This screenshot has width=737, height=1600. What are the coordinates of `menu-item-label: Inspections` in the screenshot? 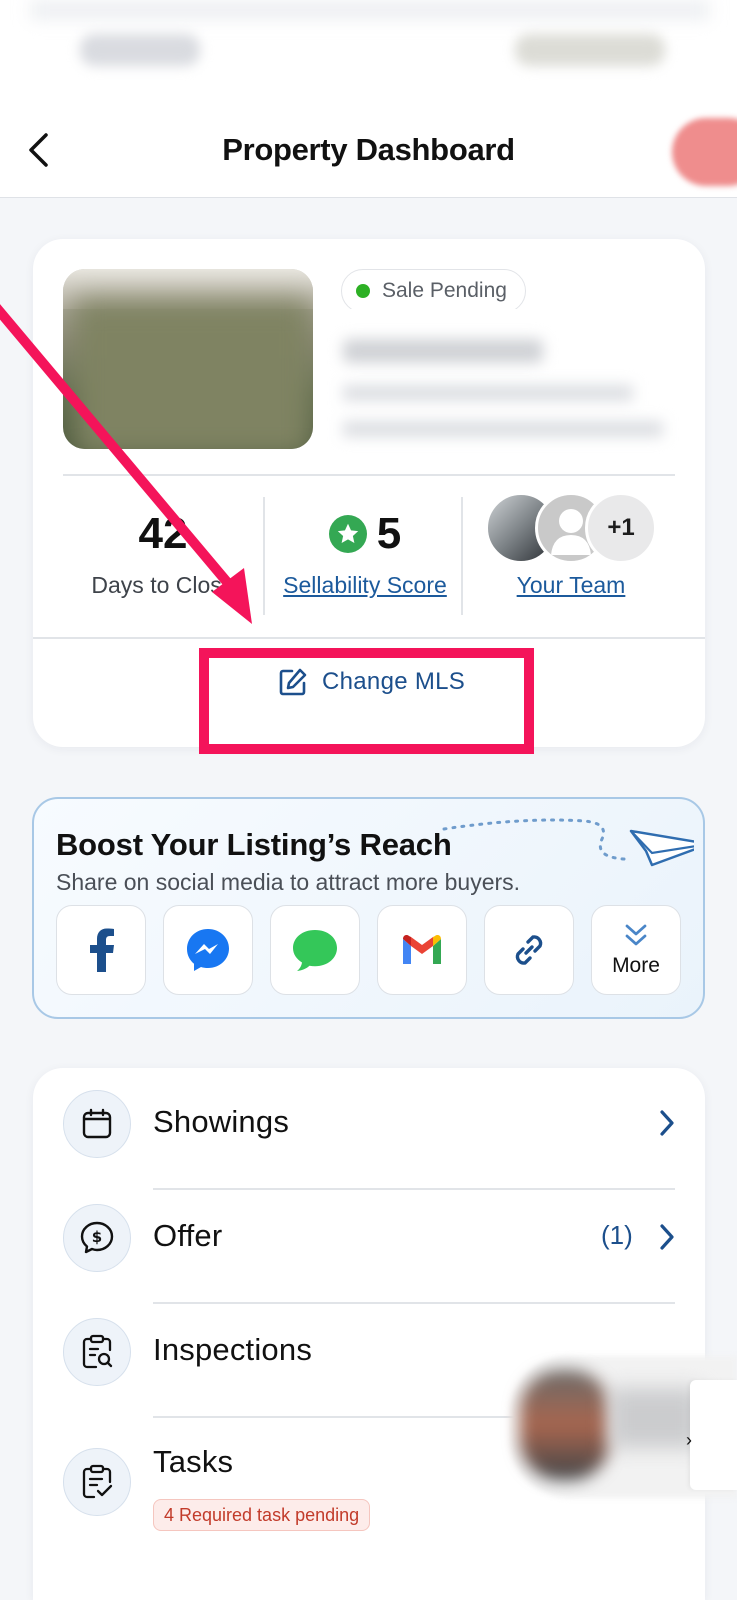 It's located at (233, 1349).